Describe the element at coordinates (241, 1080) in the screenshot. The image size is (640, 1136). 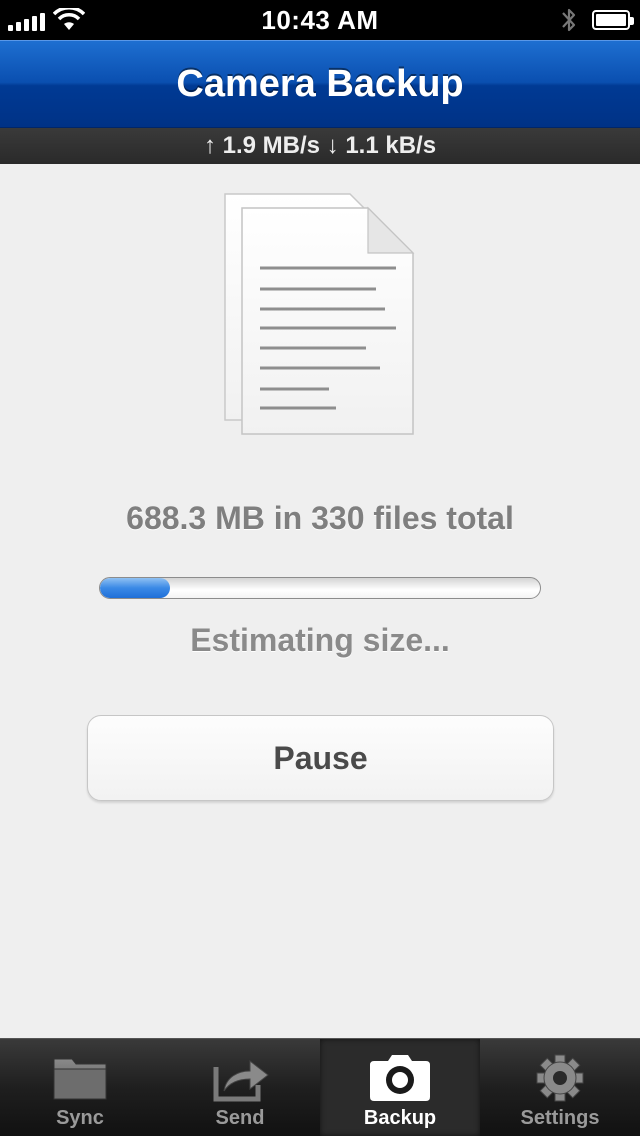
I see `share-icon` at that location.